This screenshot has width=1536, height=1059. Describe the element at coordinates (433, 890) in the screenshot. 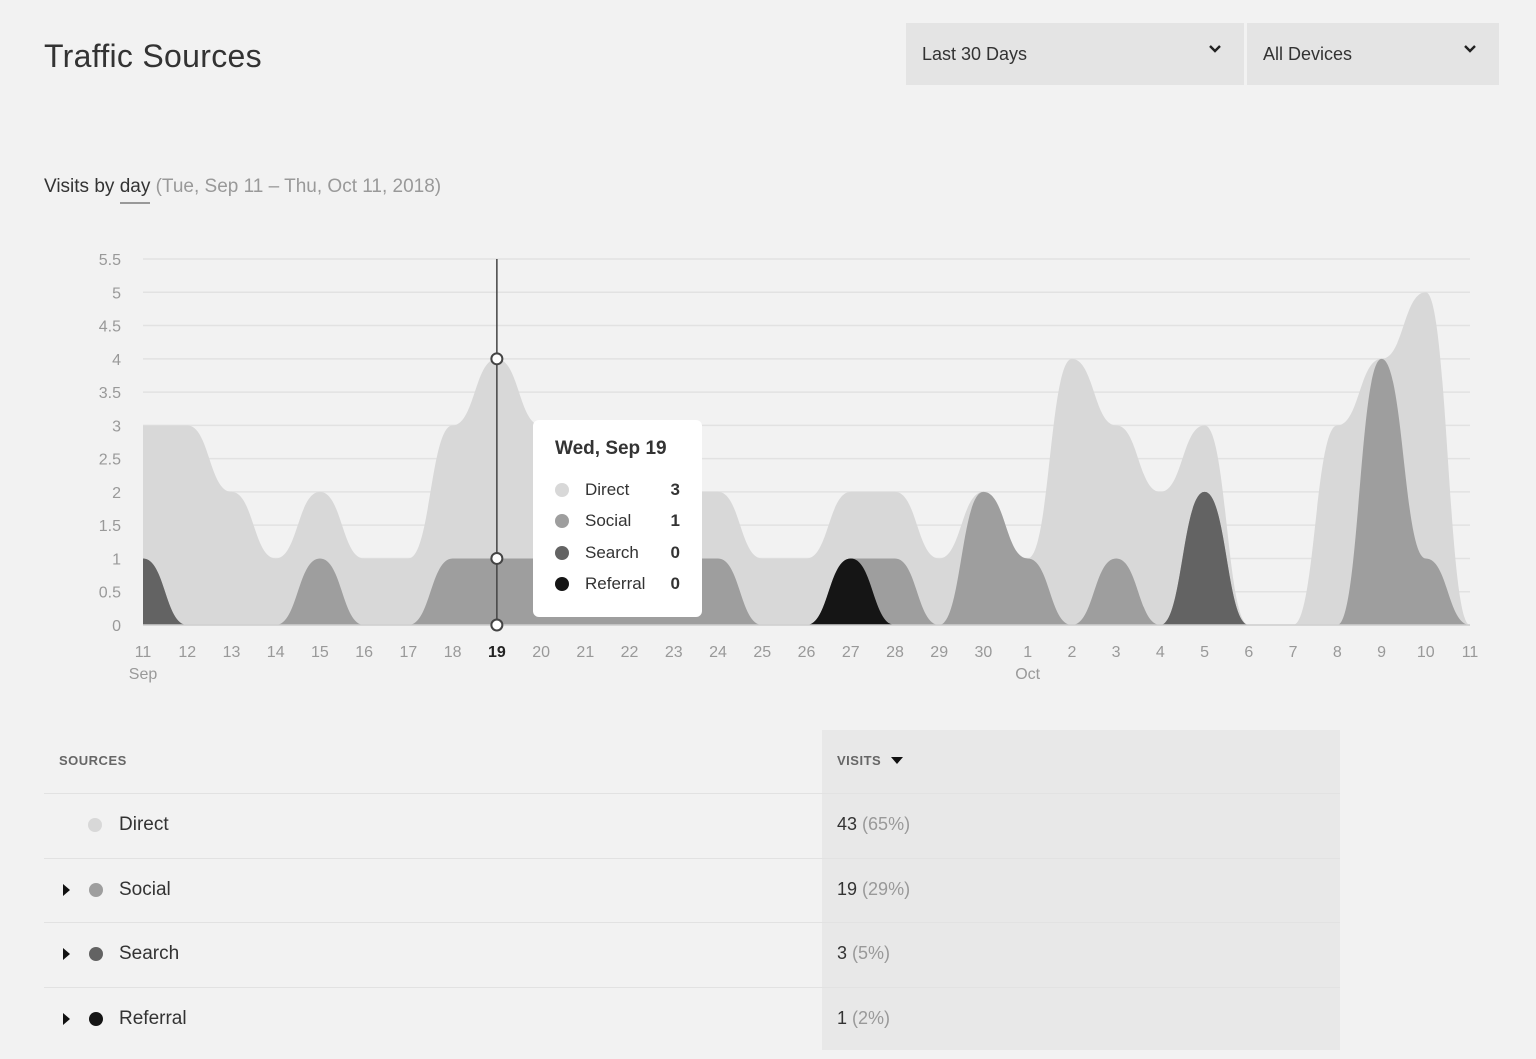

I see `source-row-social: Social` at that location.